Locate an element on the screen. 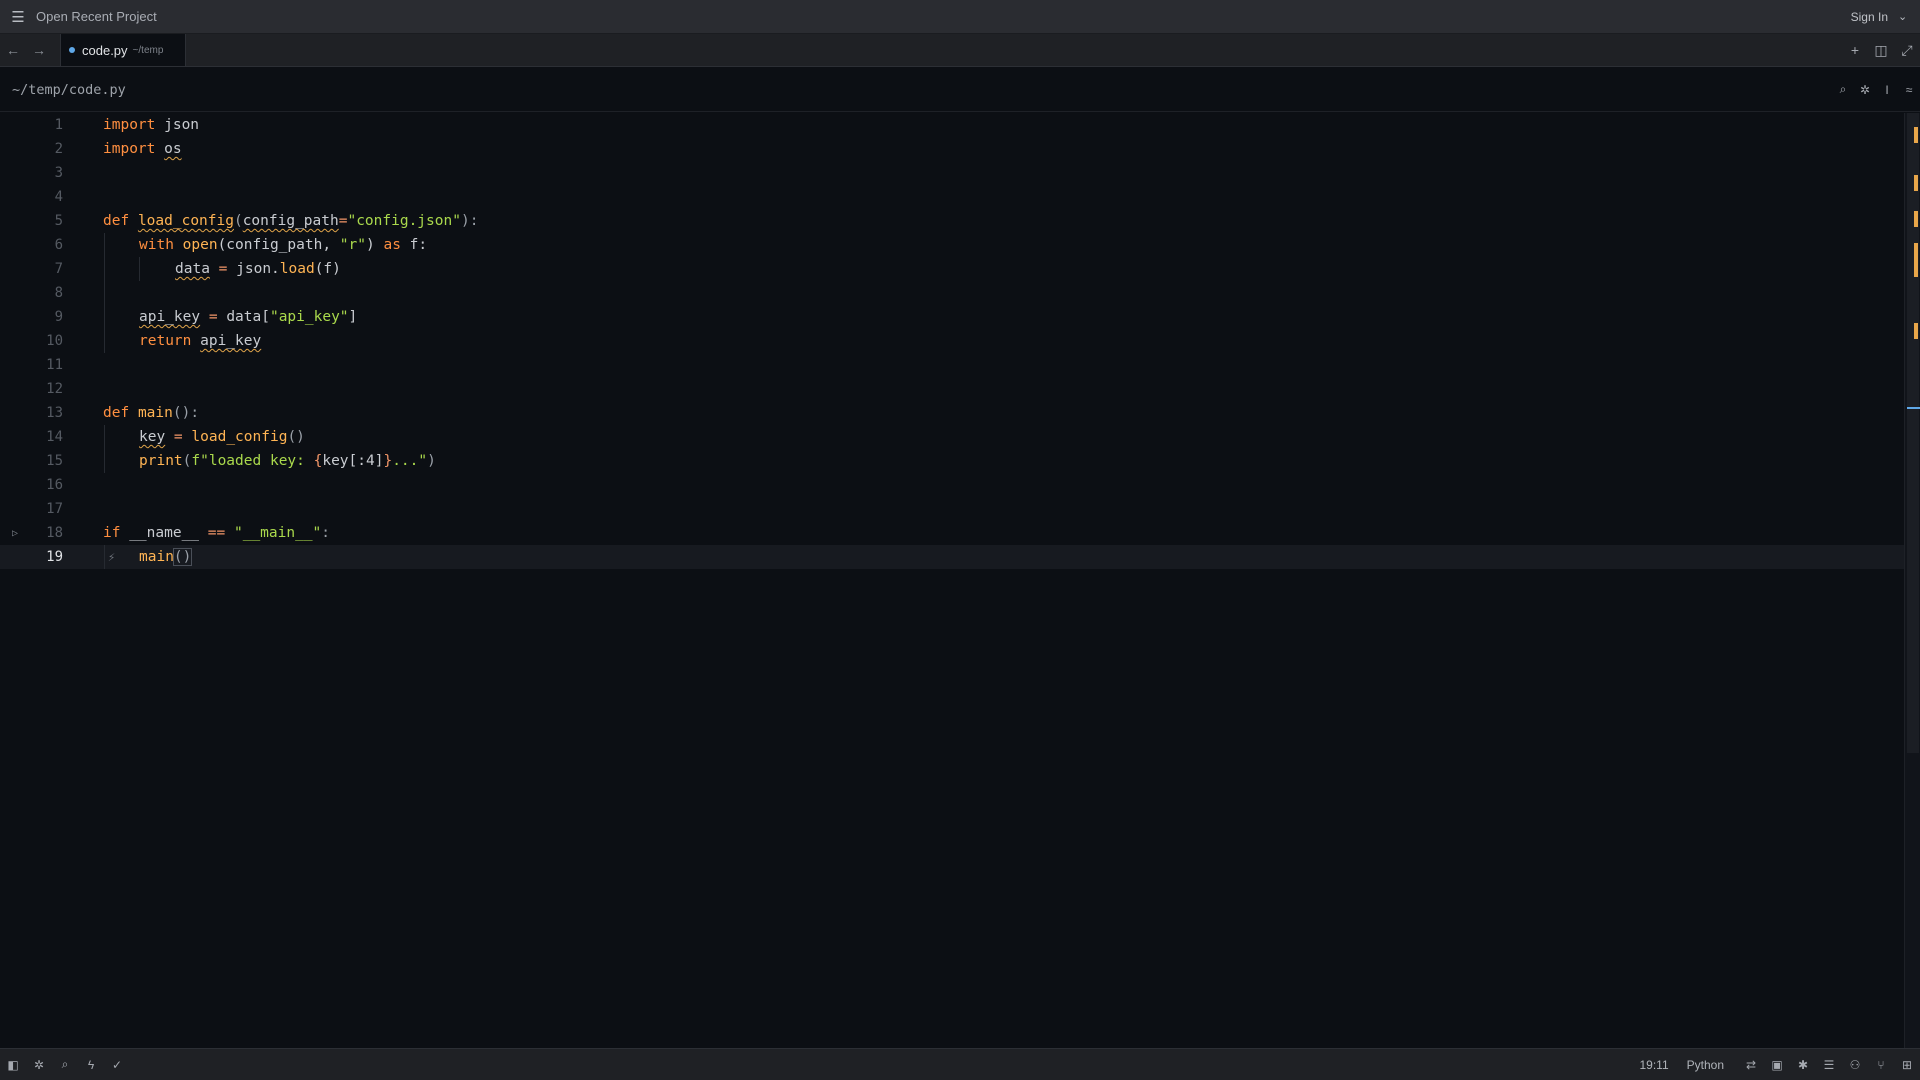  text-cursor-icon: I is located at coordinates (1887, 90).